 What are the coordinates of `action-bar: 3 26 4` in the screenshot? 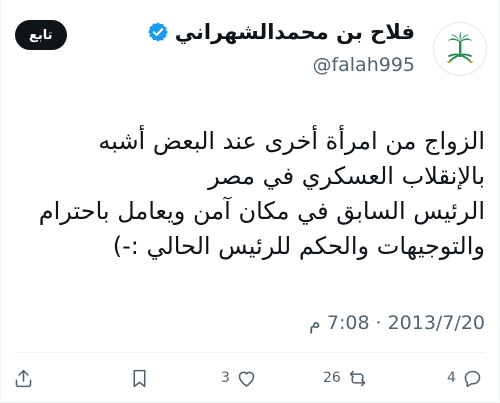 It's located at (250, 379).